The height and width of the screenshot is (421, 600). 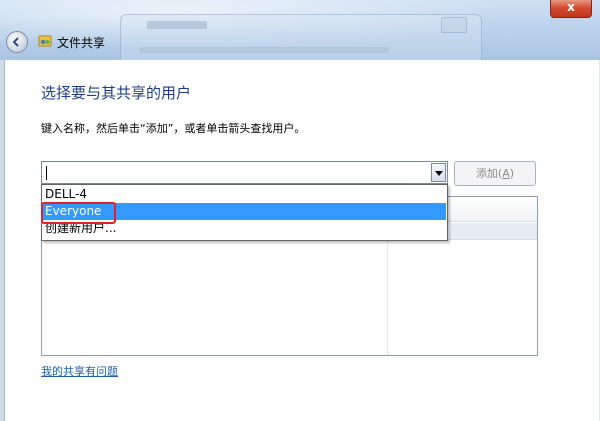 I want to click on window-title: 文件共享, so click(x=81, y=43).